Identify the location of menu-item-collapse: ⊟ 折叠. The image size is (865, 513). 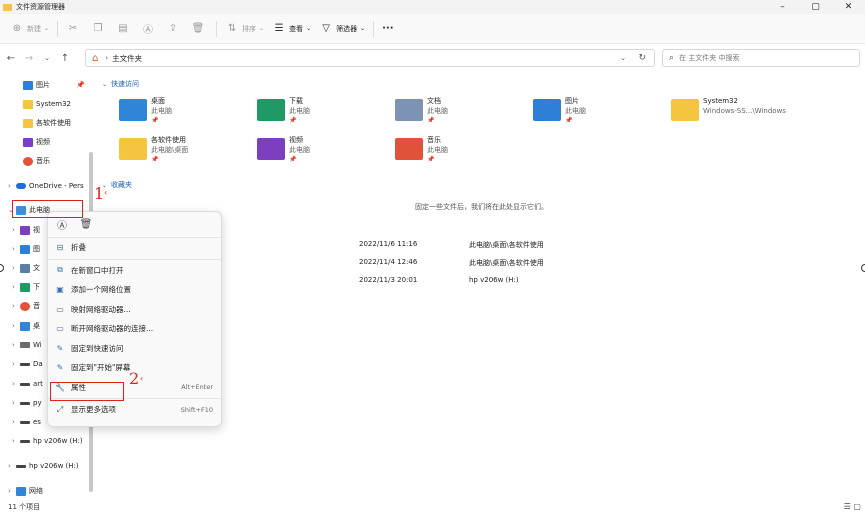
(134, 248).